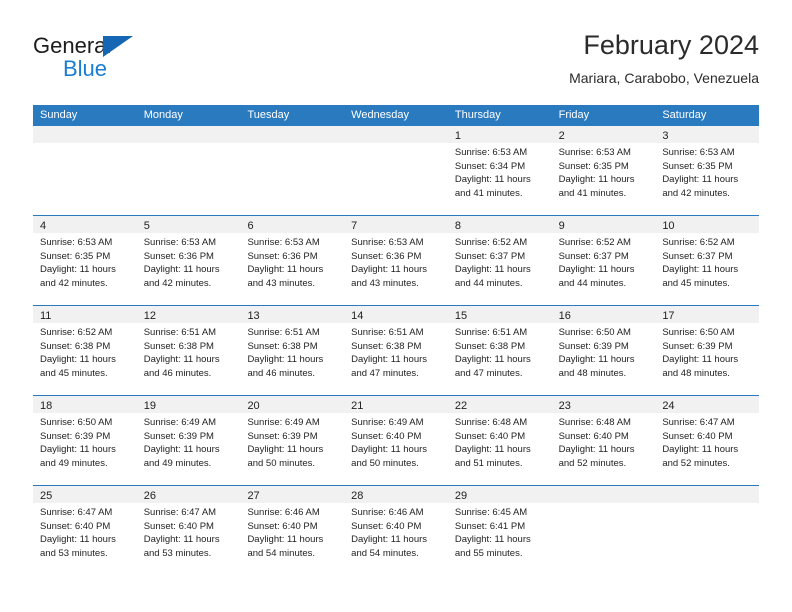  I want to click on day-number-band: 9, so click(603, 224).